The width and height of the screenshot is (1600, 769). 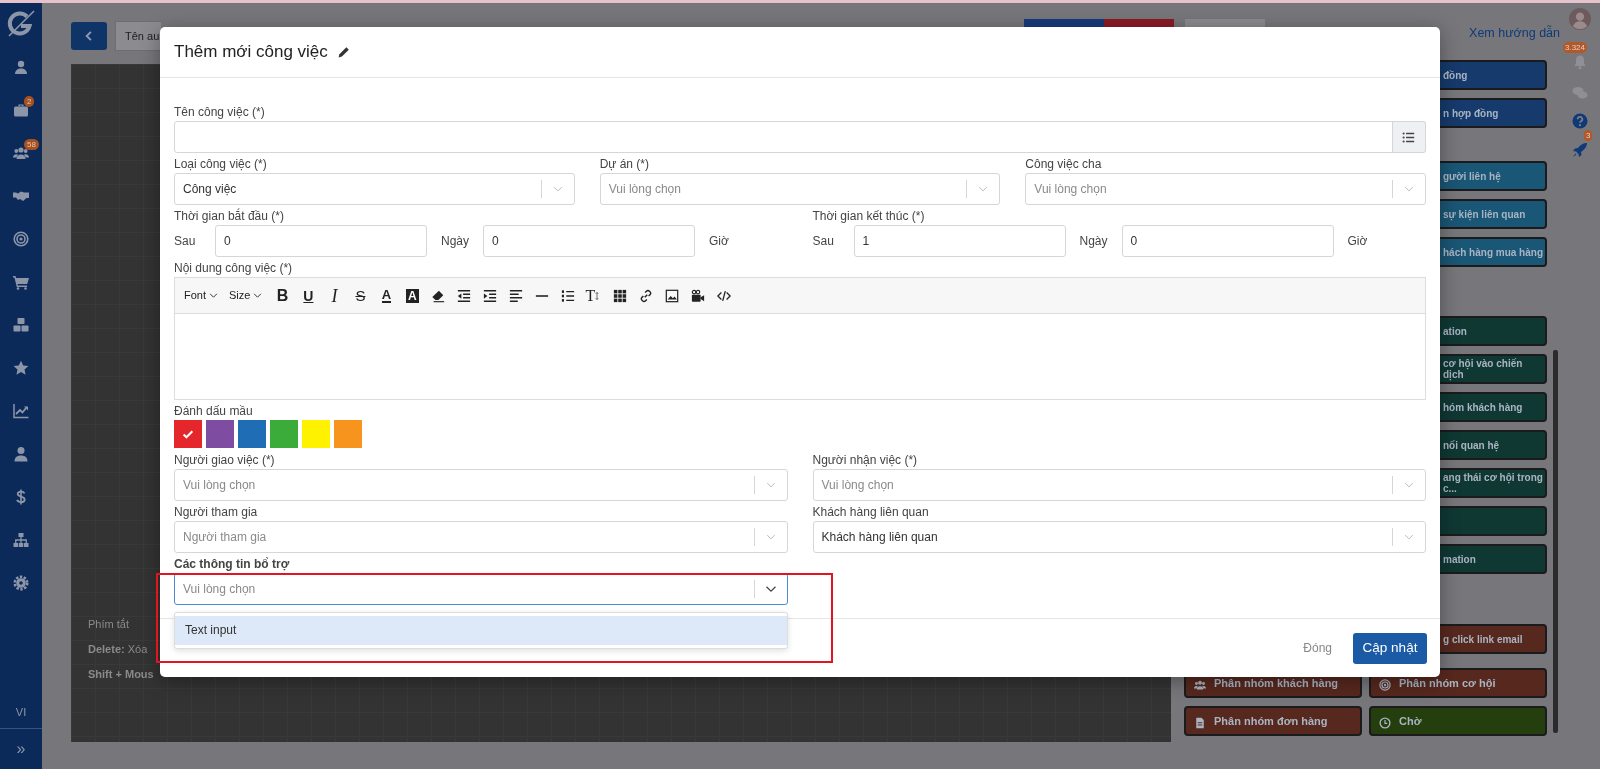 What do you see at coordinates (221, 164) in the screenshot?
I see `field-label: Loại công việc (*)` at bounding box center [221, 164].